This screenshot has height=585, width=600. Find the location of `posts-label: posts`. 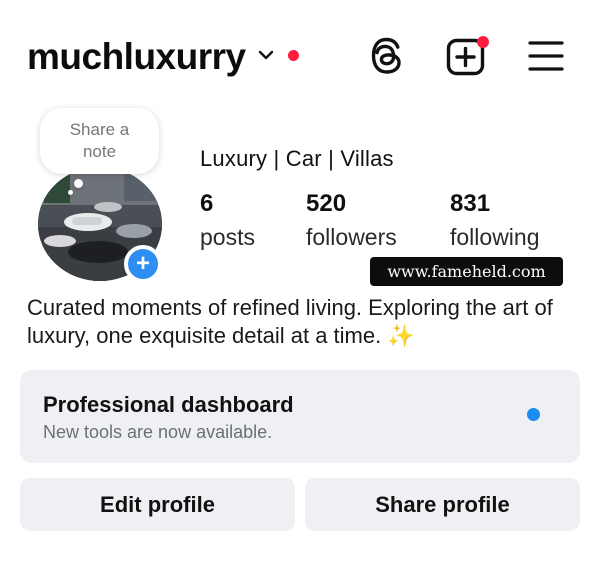

posts-label: posts is located at coordinates (227, 237).